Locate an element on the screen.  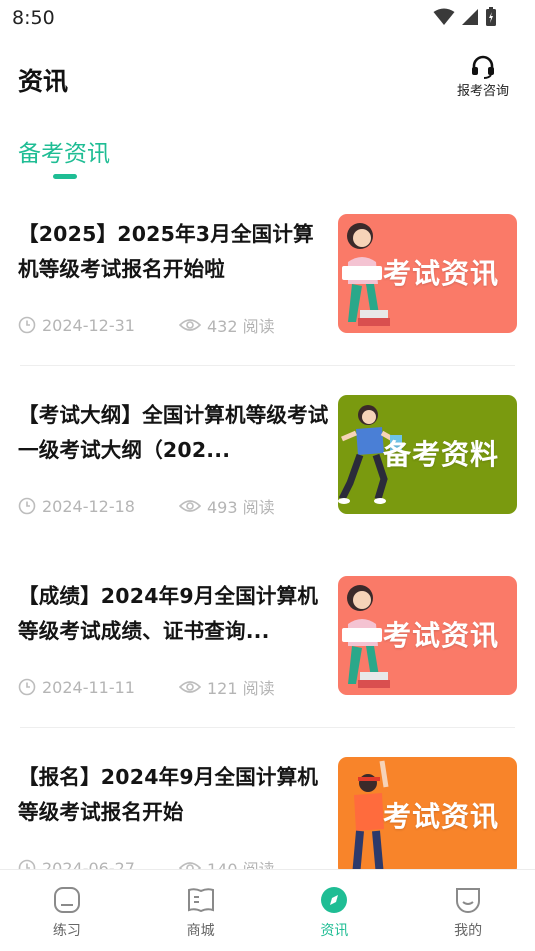
headset-icon is located at coordinates (483, 67).